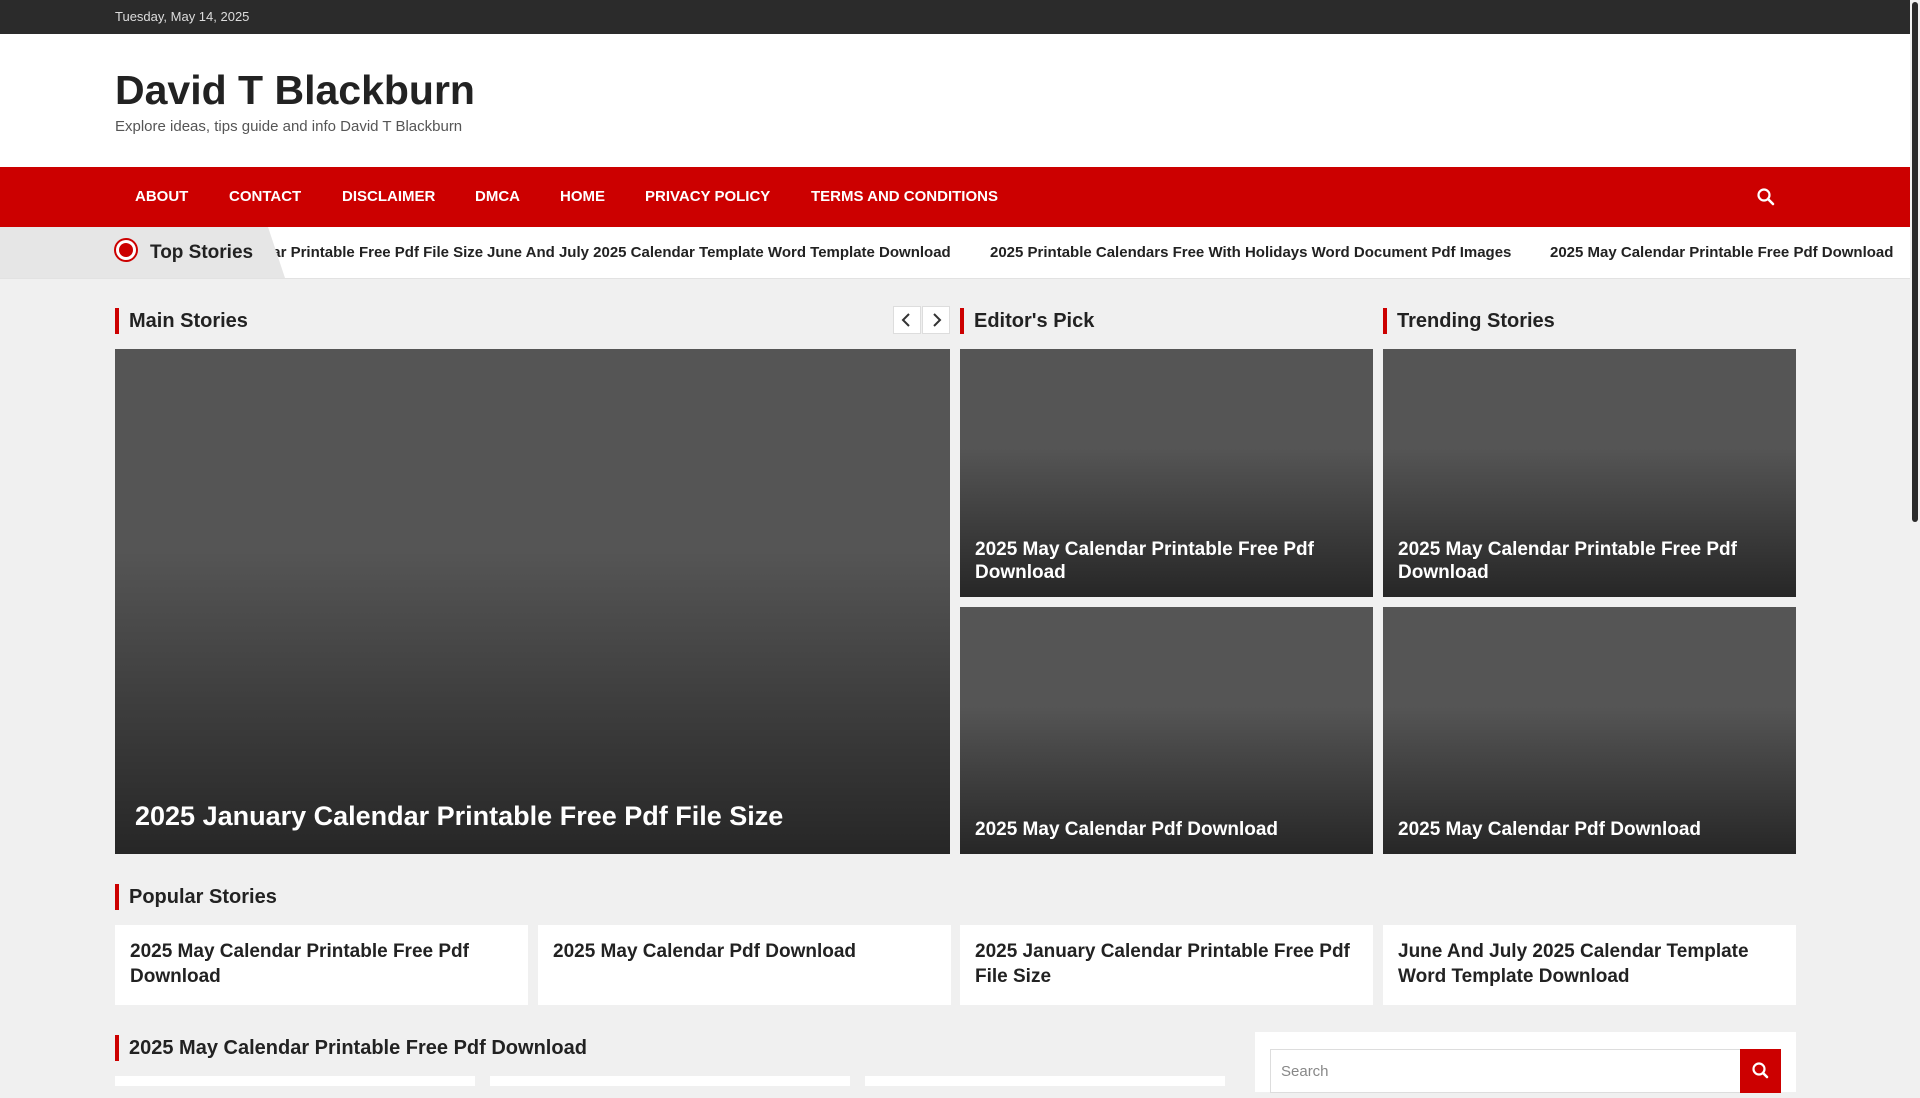  What do you see at coordinates (295, 90) in the screenshot?
I see `site-title: David T Blackburn` at bounding box center [295, 90].